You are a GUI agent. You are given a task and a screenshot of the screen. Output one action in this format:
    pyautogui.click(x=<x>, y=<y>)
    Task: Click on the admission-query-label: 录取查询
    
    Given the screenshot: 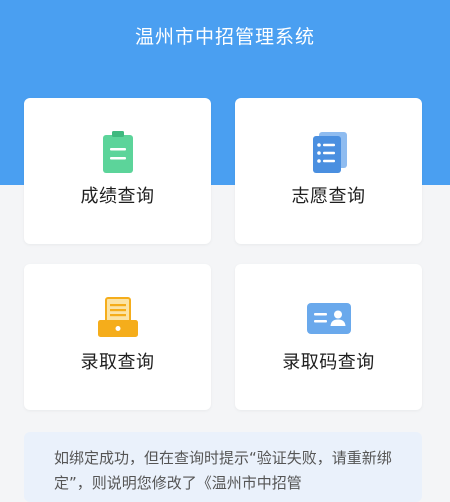 What is the action you would take?
    pyautogui.click(x=117, y=362)
    